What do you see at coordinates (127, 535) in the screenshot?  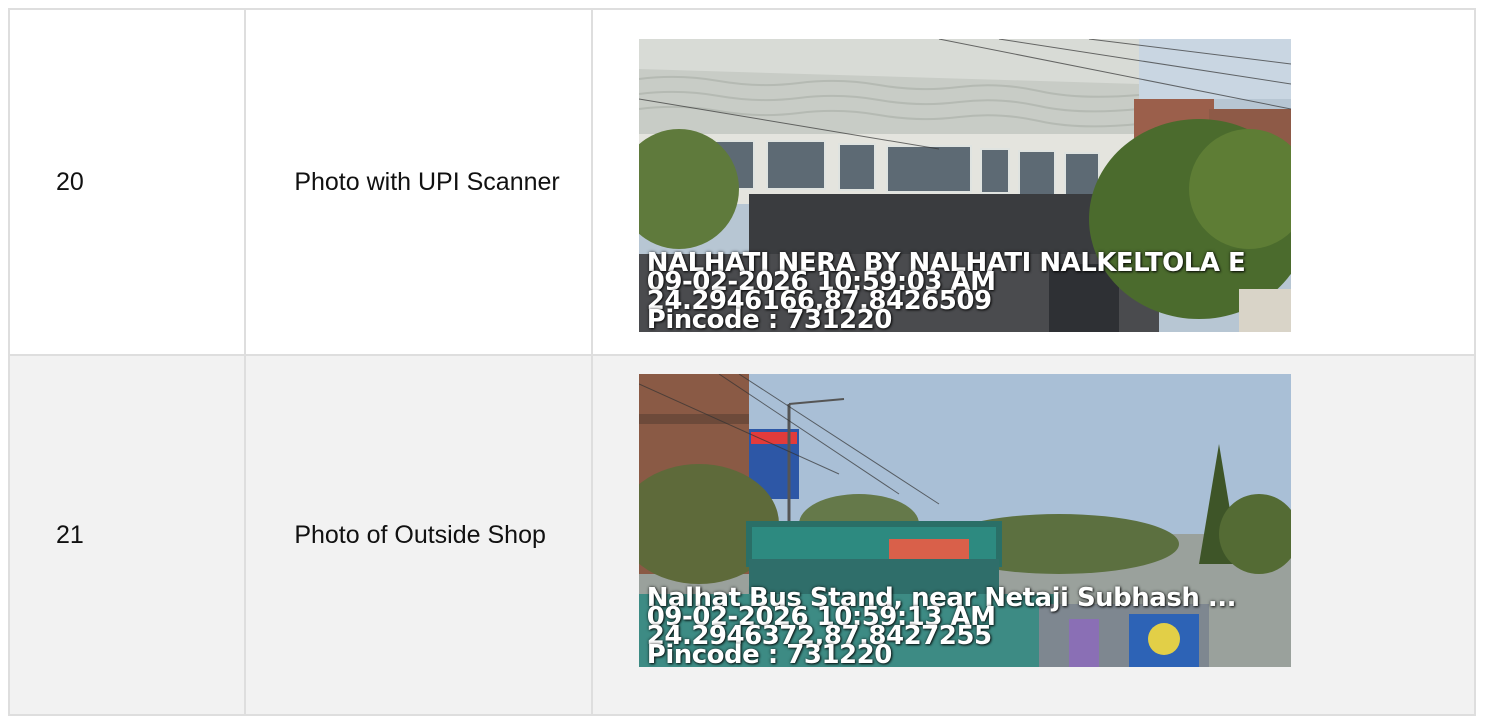 I see `row-number: 21` at bounding box center [127, 535].